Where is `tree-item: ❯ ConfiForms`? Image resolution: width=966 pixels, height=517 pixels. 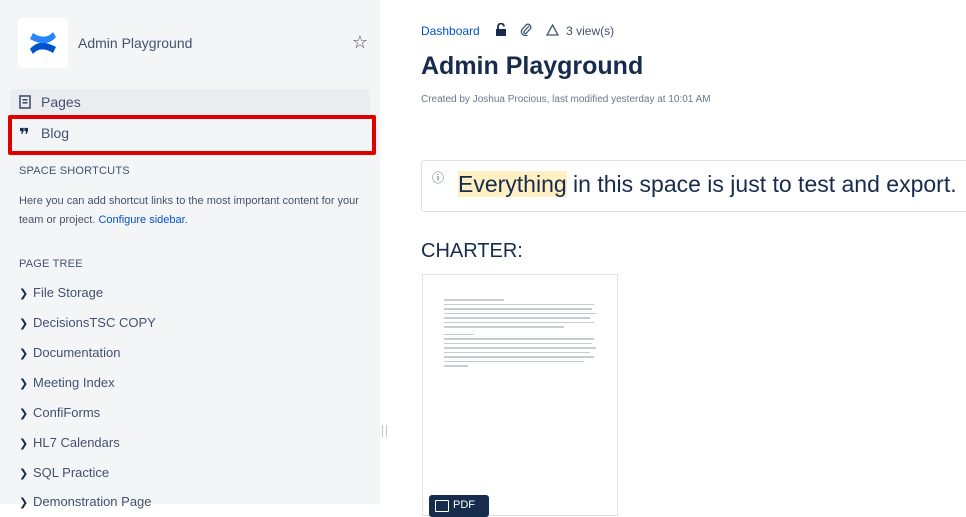
tree-item: ❯ ConfiForms is located at coordinates (59, 413).